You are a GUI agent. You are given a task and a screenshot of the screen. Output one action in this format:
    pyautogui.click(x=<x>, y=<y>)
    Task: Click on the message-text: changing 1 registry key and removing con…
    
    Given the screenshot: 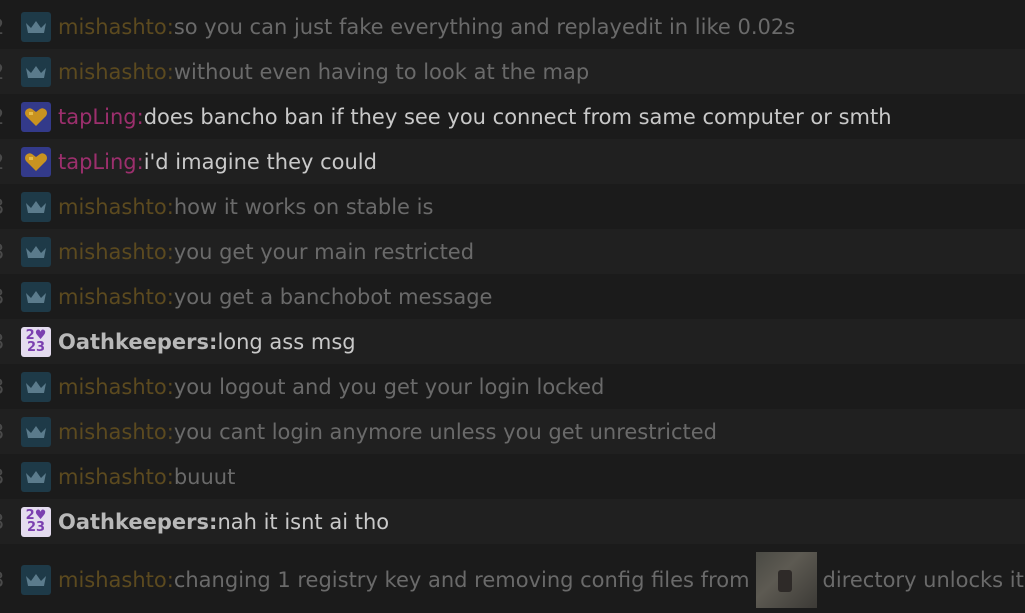 What is the action you would take?
    pyautogui.click(x=461, y=579)
    